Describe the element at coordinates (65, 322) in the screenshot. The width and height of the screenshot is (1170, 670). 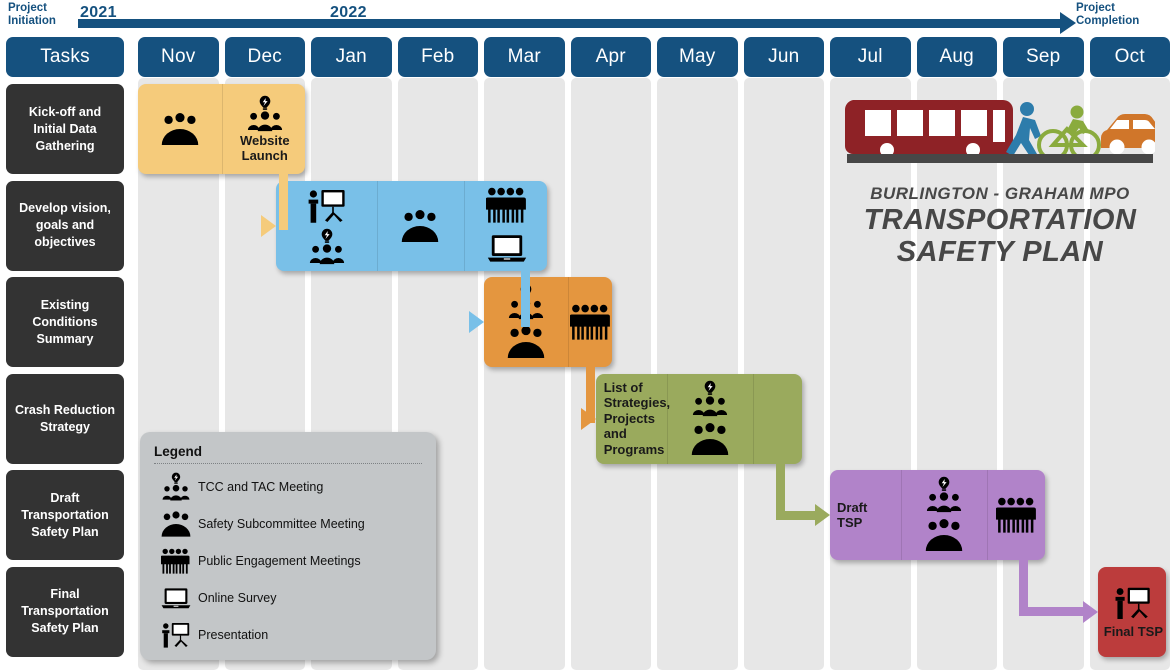
I see `task-row-label-2: Existing Conditions Summary` at that location.